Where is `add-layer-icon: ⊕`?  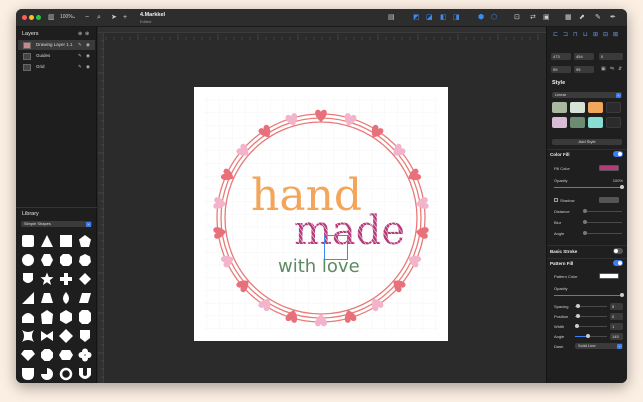 add-layer-icon: ⊕ is located at coordinates (80, 34).